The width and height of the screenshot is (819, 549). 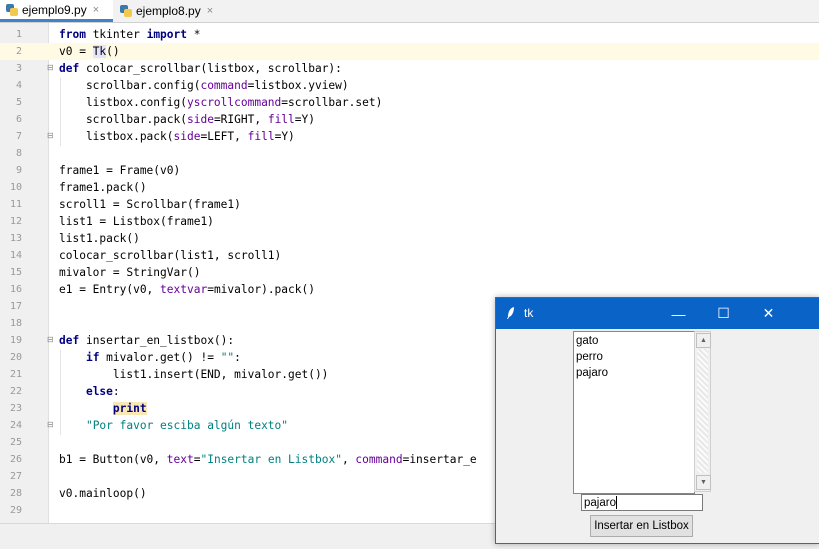 What do you see at coordinates (18, 34) in the screenshot?
I see `line-number: 1` at bounding box center [18, 34].